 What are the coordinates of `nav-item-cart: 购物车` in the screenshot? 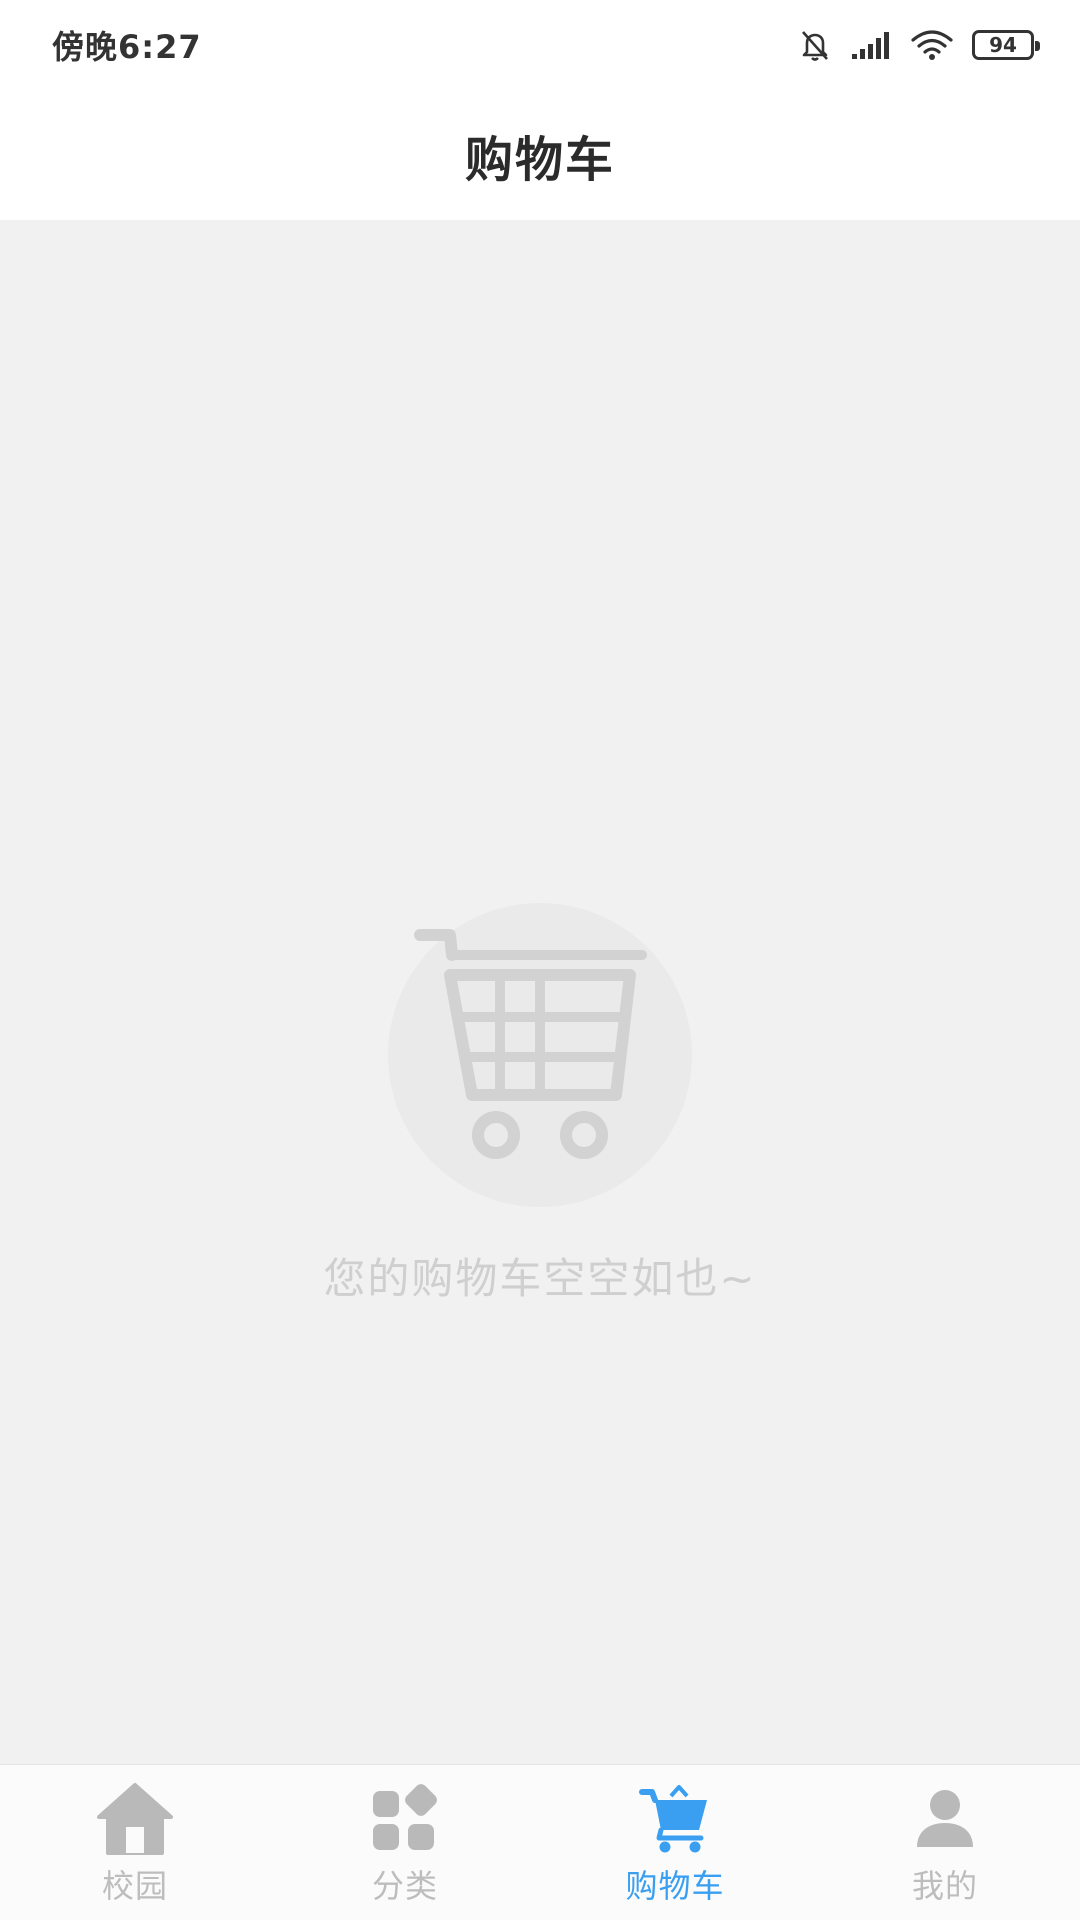 It's located at (675, 1842).